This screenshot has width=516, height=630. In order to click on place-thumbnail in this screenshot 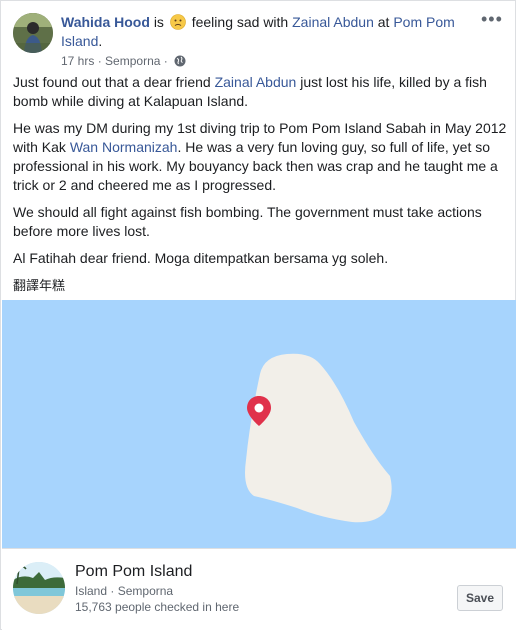, I will do `click(39, 588)`.